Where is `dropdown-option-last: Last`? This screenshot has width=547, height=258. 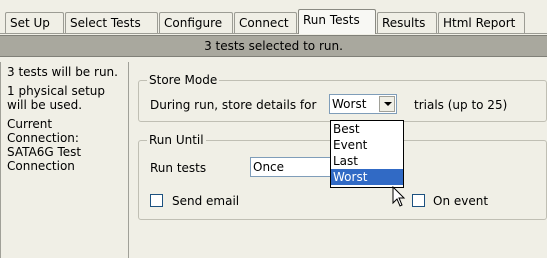 dropdown-option-last: Last is located at coordinates (367, 161).